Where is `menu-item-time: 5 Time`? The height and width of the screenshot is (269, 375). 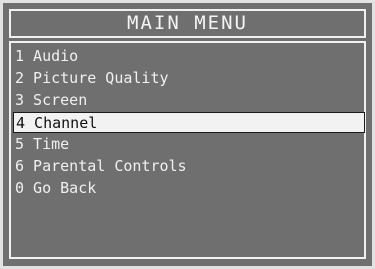
menu-item-time: 5 Time is located at coordinates (42, 144).